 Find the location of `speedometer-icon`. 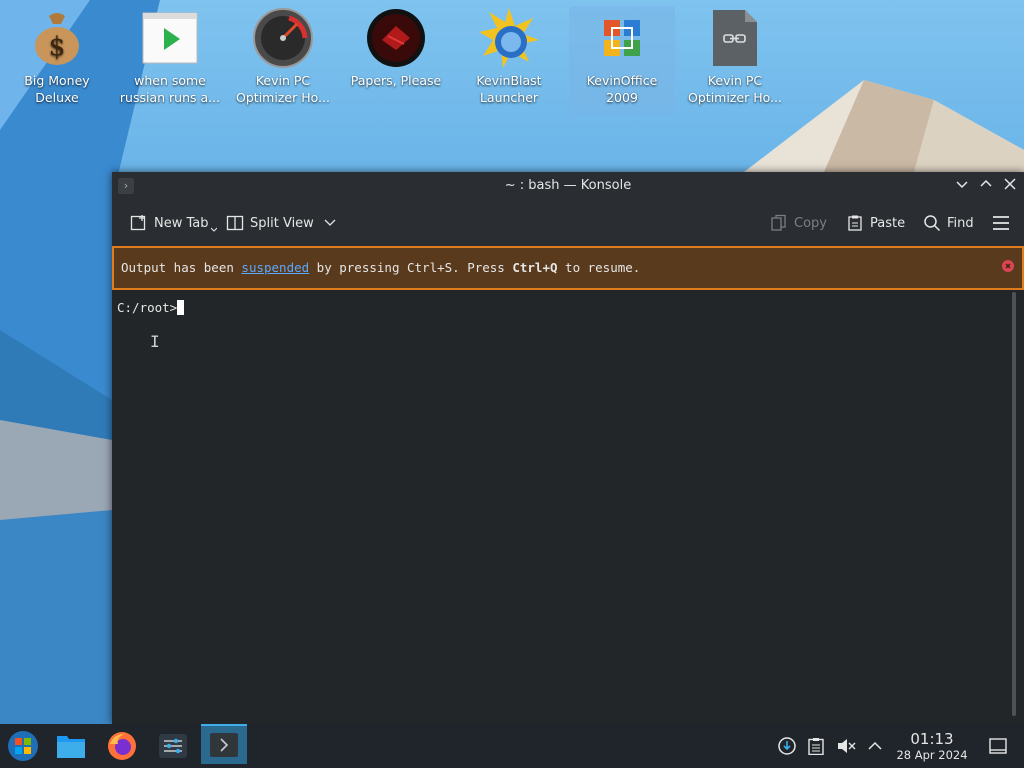

speedometer-icon is located at coordinates (283, 38).